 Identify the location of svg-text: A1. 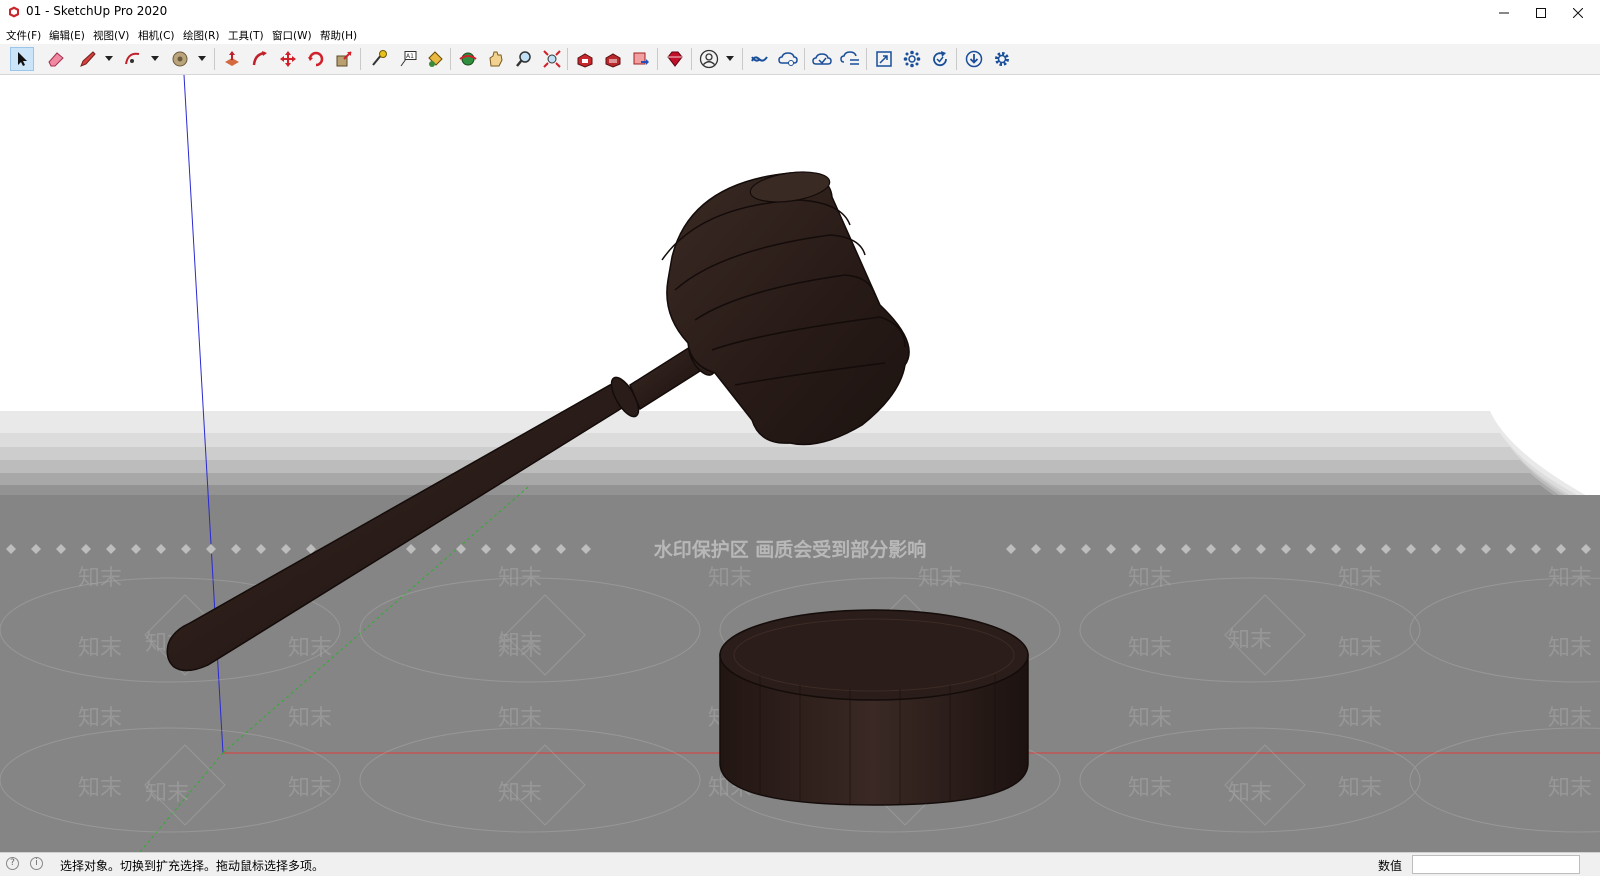
(410, 56).